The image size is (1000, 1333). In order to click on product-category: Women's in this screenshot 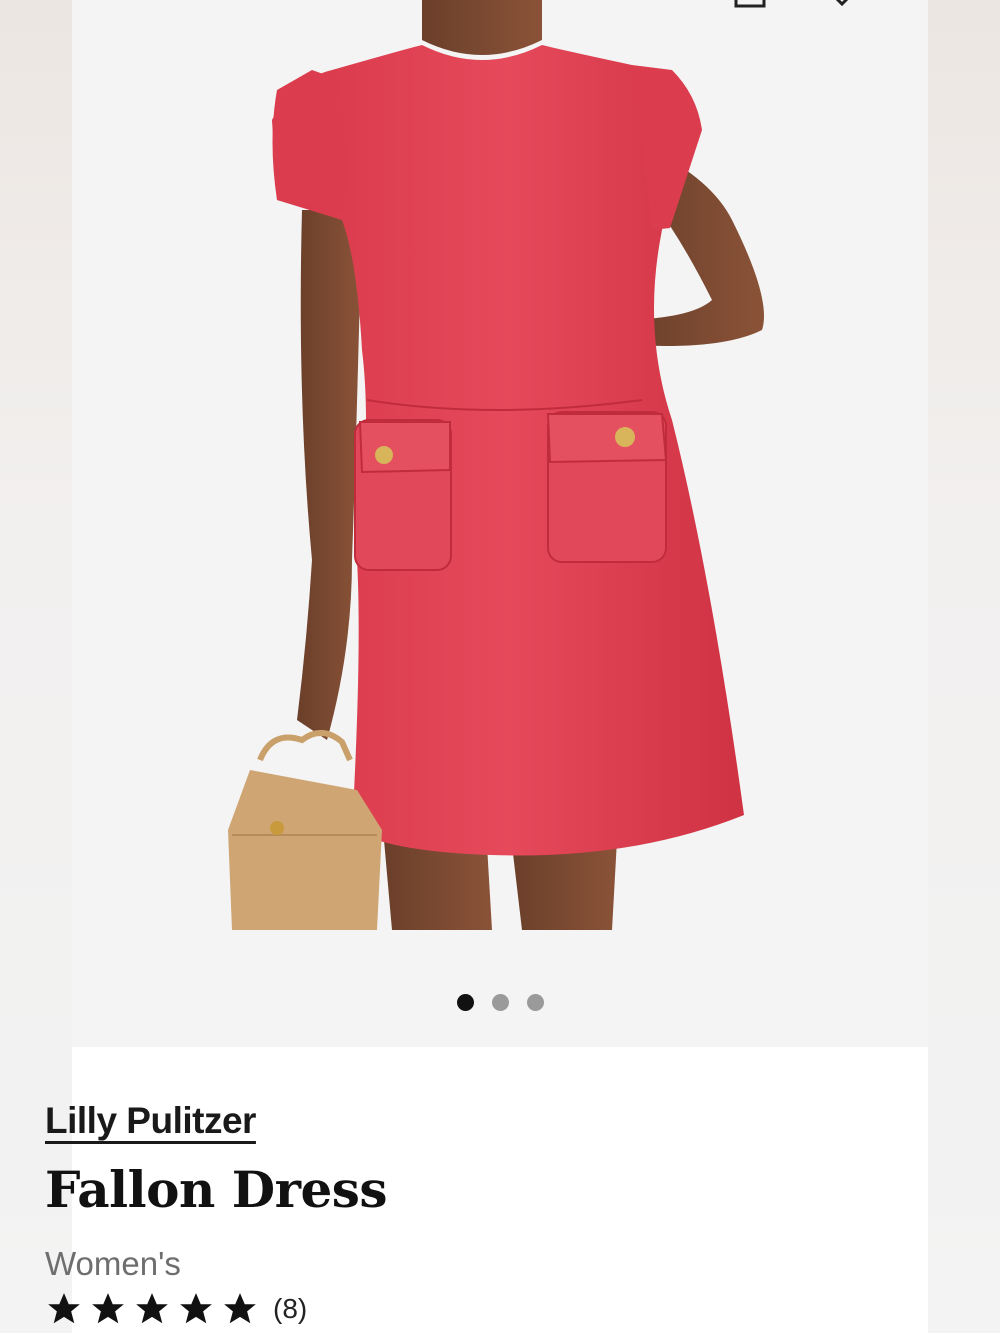, I will do `click(113, 1263)`.